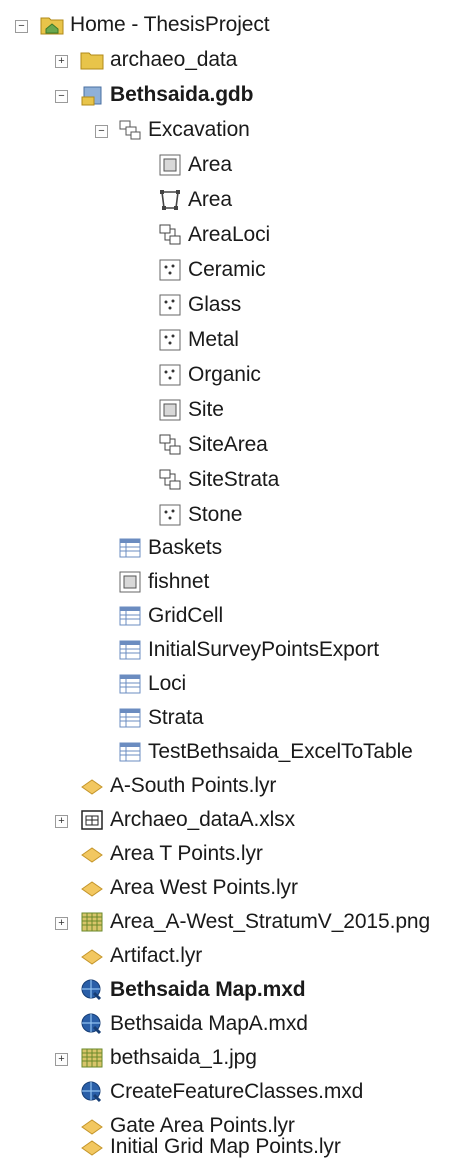 This screenshot has height=1162, width=476. I want to click on tree-item-label: Glass, so click(215, 304).